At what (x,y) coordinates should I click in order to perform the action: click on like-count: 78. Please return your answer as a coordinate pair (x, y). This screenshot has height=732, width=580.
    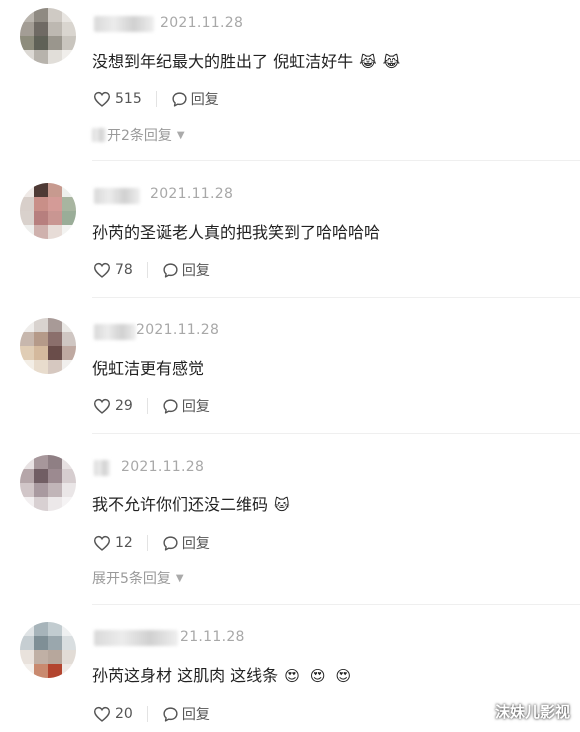
    Looking at the image, I should click on (124, 270).